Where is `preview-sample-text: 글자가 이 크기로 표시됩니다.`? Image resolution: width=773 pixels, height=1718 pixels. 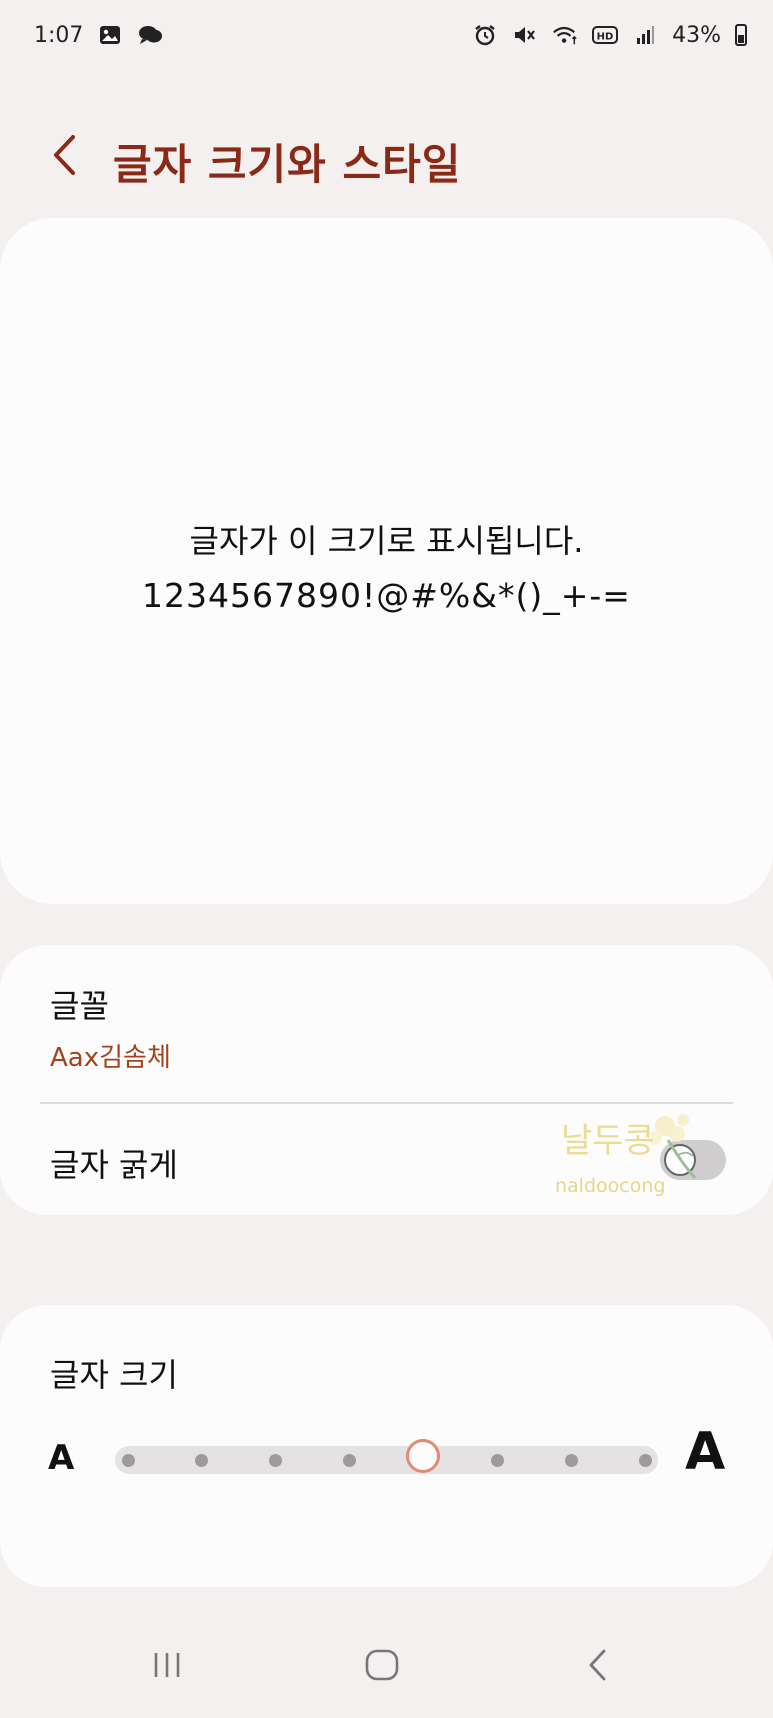 preview-sample-text: 글자가 이 크기로 표시됩니다. is located at coordinates (386, 541).